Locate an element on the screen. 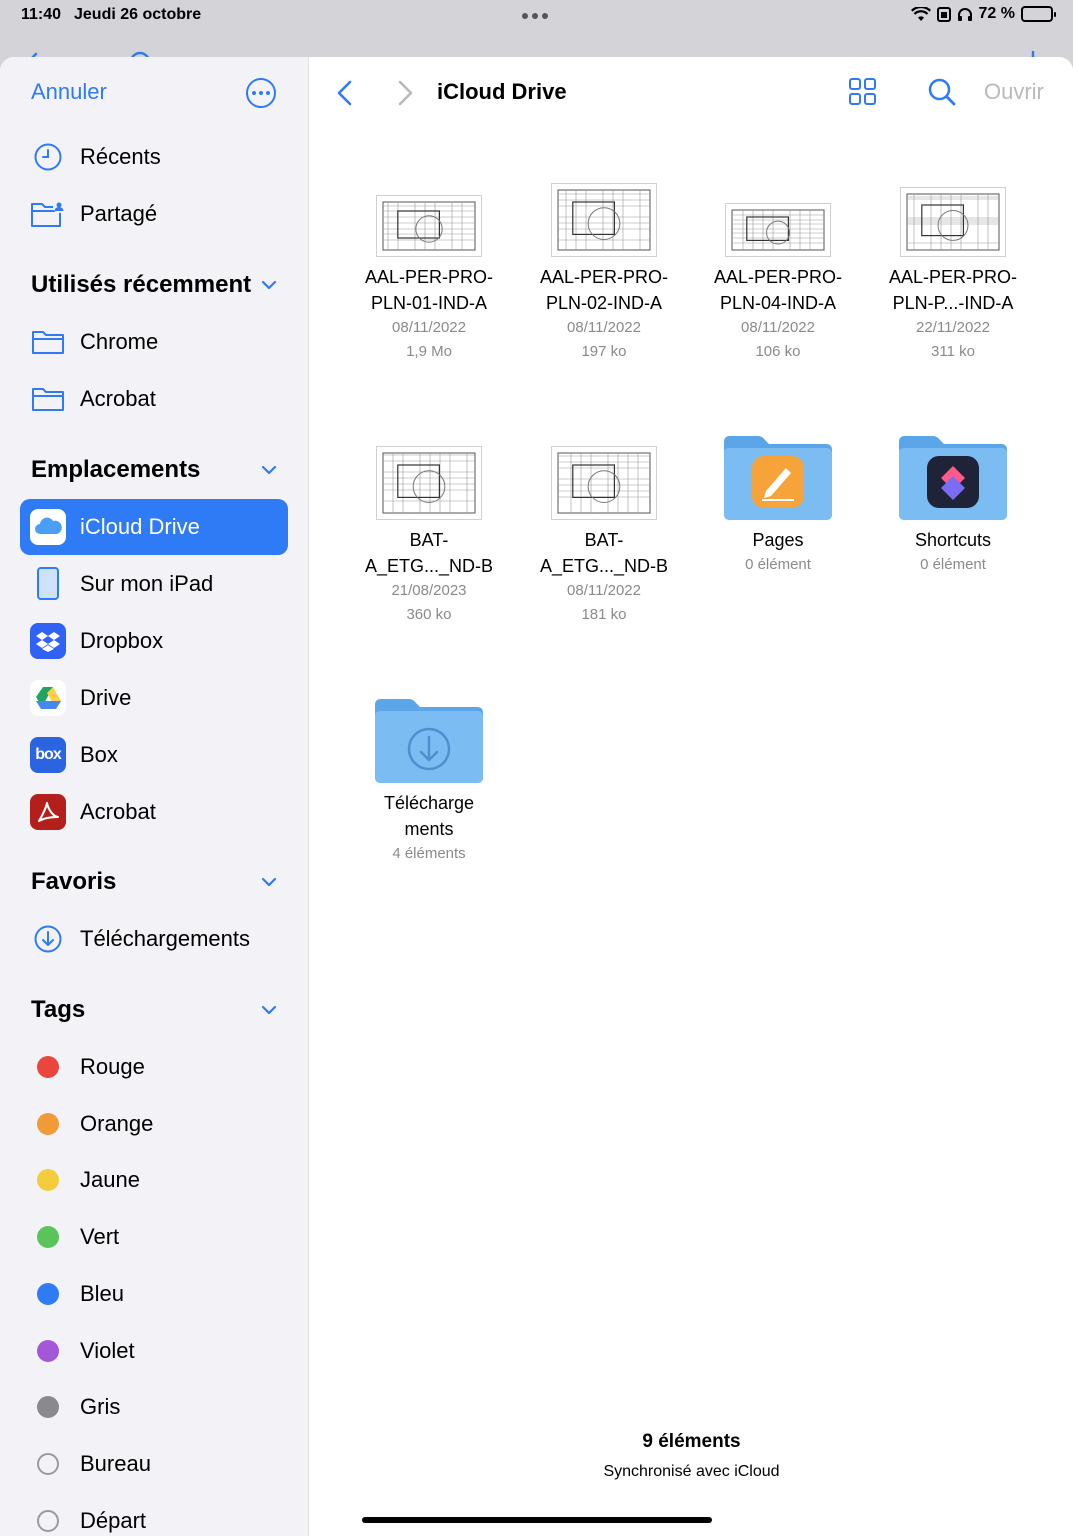 Image resolution: width=1073 pixels, height=1536 pixels. status-right: 72 % is located at coordinates (983, 14).